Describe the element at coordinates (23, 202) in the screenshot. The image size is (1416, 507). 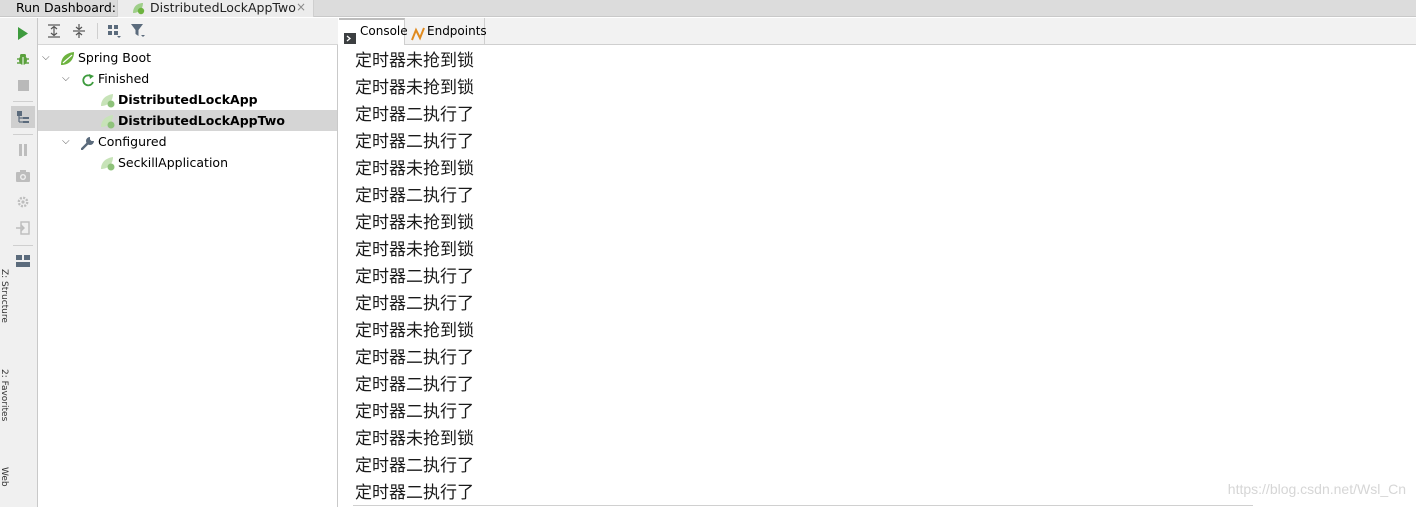
I see `settings-gear-icon` at that location.